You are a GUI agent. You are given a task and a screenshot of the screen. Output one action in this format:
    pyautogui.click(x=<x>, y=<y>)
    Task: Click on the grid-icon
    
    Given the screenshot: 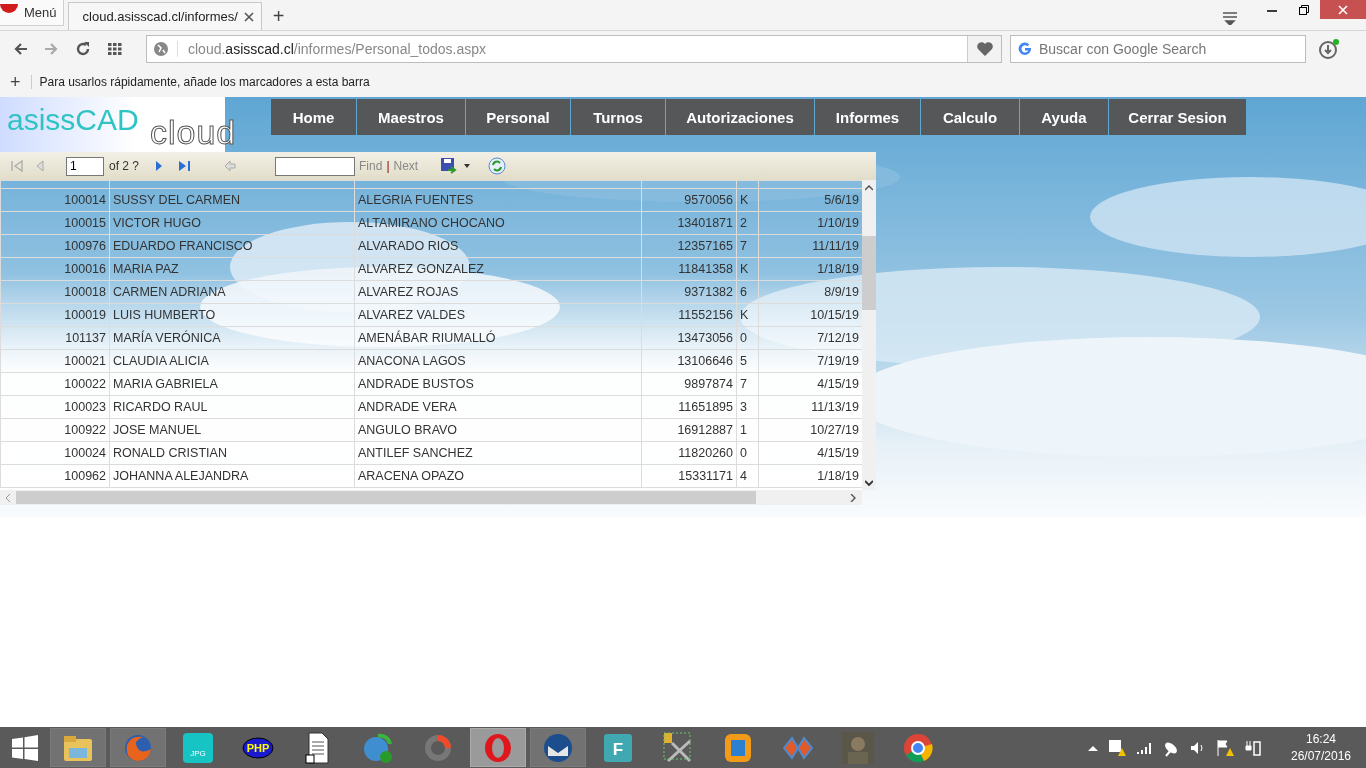 What is the action you would take?
    pyautogui.click(x=115, y=49)
    